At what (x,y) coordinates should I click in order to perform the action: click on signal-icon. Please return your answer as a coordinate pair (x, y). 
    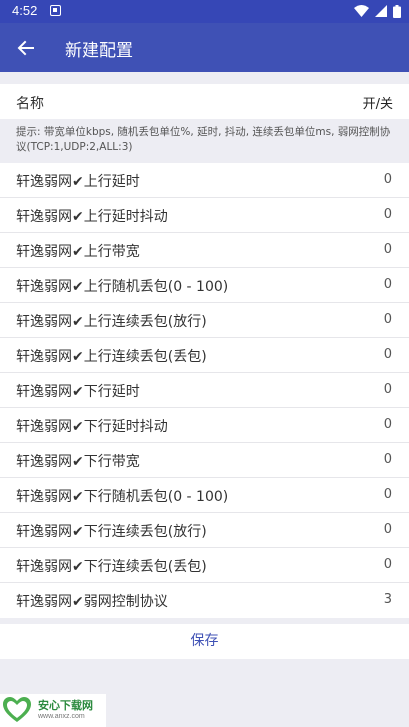
    Looking at the image, I should click on (381, 11).